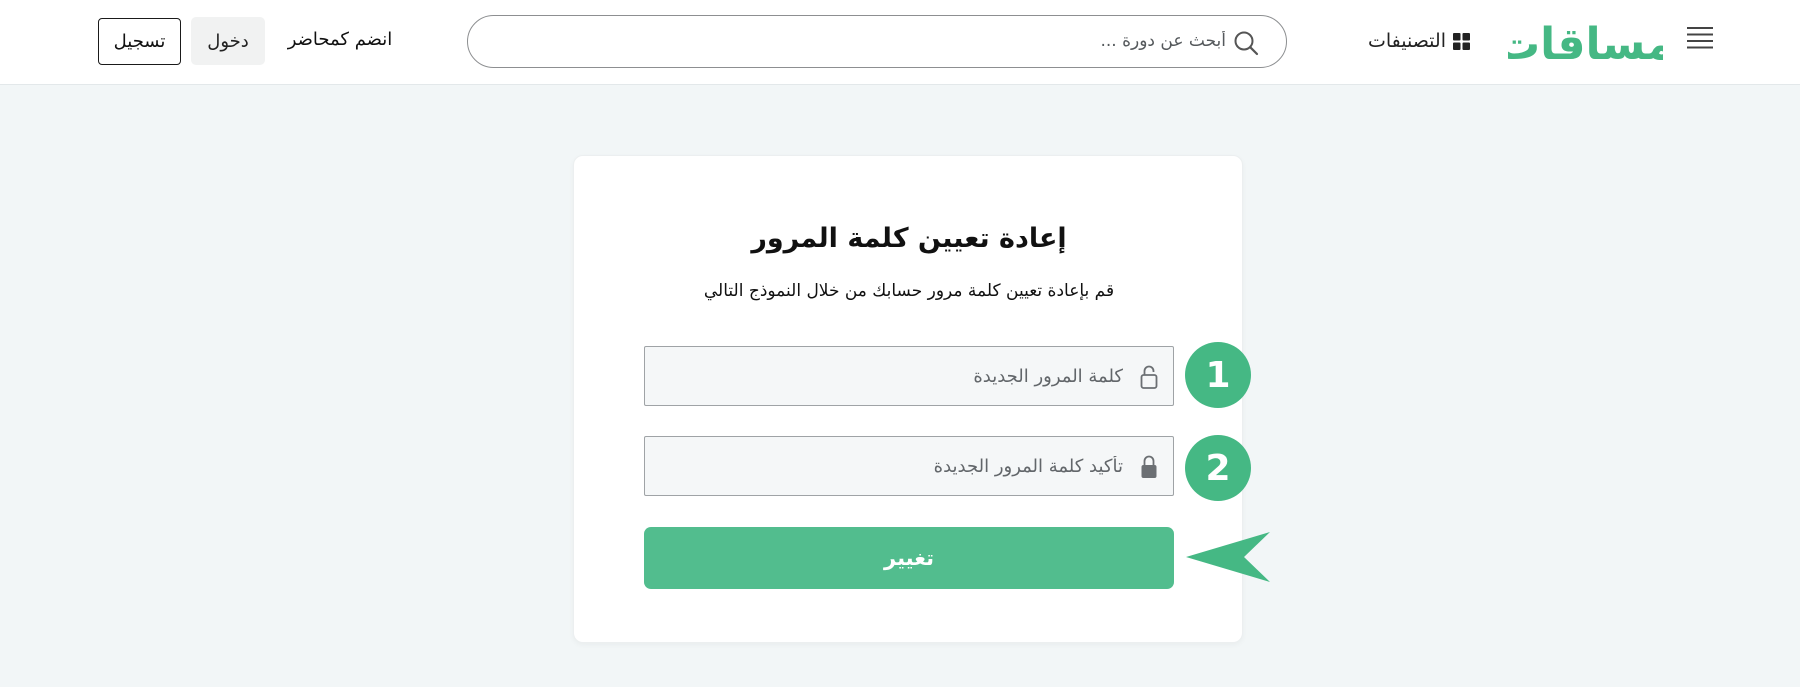 The height and width of the screenshot is (687, 1800). I want to click on svg-text: مساقات, so click(1585, 44).